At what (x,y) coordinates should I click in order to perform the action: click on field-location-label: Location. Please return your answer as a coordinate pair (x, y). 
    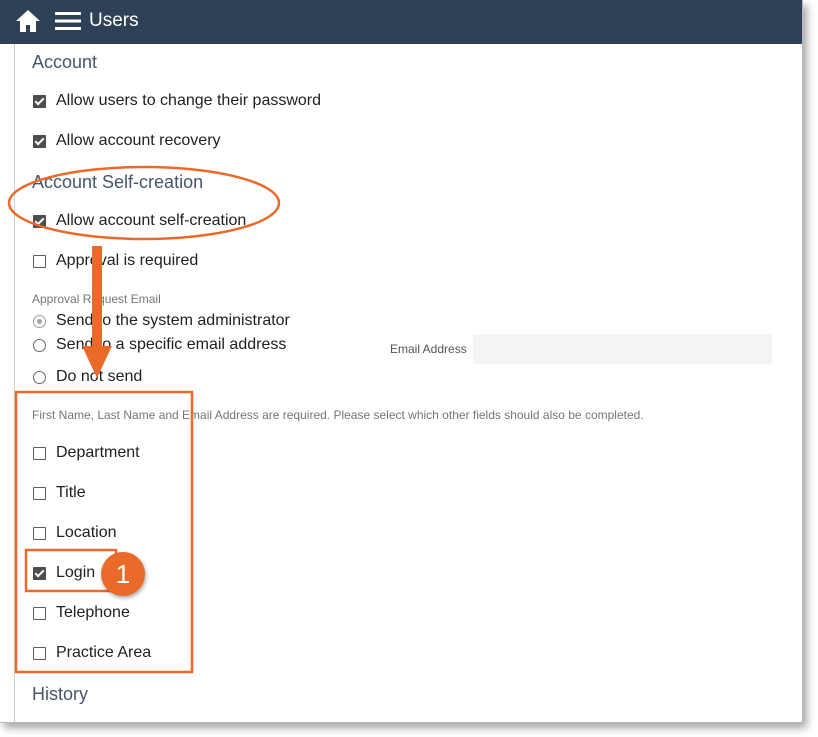
    Looking at the image, I should click on (86, 532).